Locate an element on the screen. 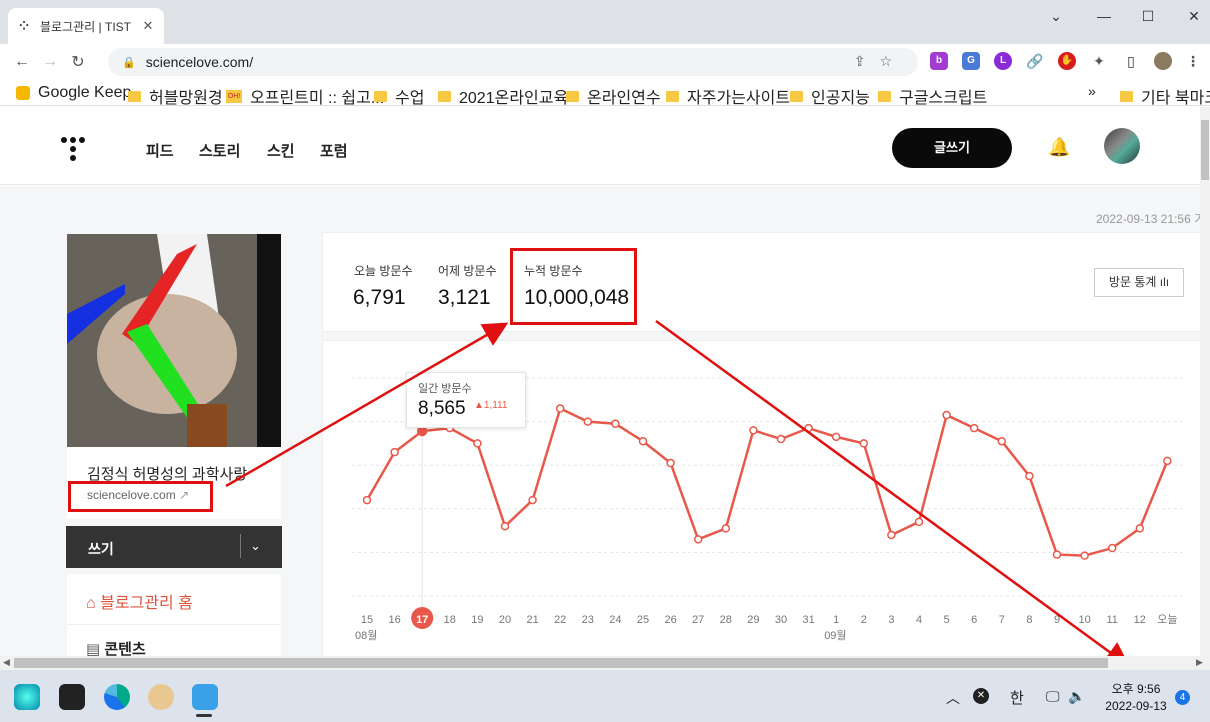 Image resolution: width=1210 pixels, height=722 pixels. clock-time: 오후 9:56 is located at coordinates (1136, 689).